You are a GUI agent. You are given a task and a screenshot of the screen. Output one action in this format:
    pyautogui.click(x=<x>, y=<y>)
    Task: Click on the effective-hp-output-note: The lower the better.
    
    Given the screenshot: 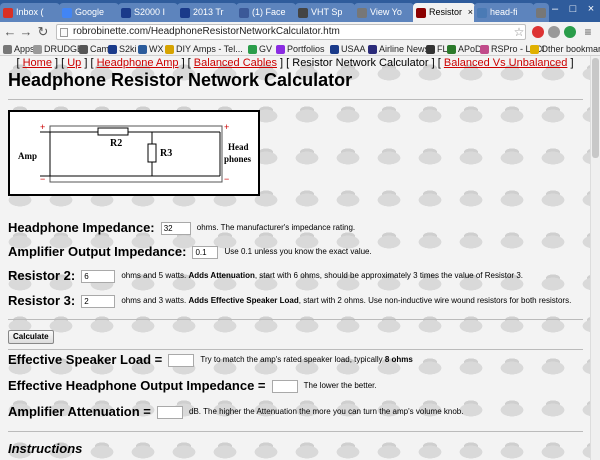 What is the action you would take?
    pyautogui.click(x=340, y=386)
    